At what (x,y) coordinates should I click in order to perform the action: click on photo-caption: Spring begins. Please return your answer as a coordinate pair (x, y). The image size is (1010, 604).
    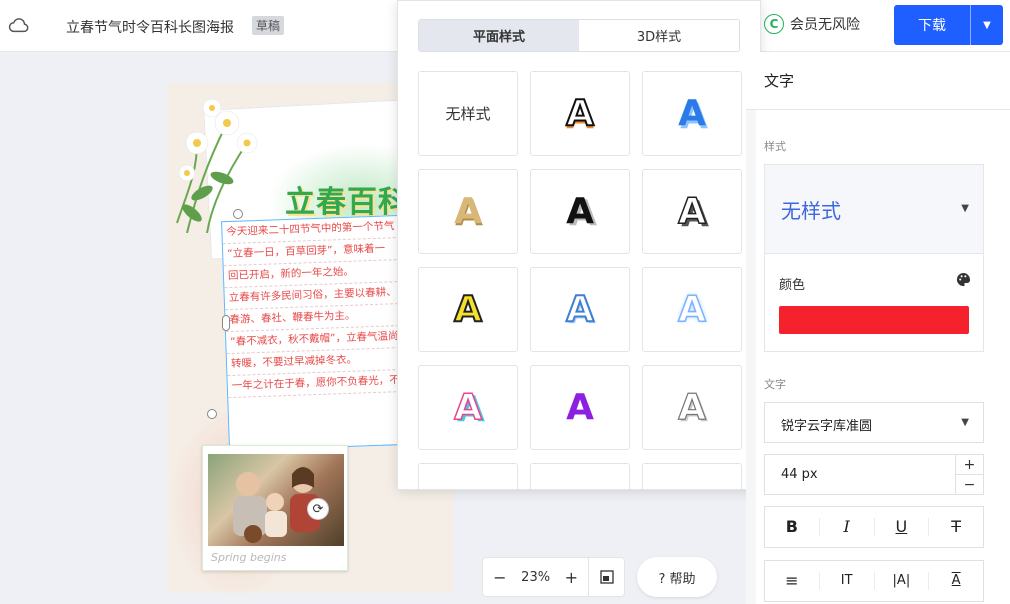
    Looking at the image, I should click on (249, 557).